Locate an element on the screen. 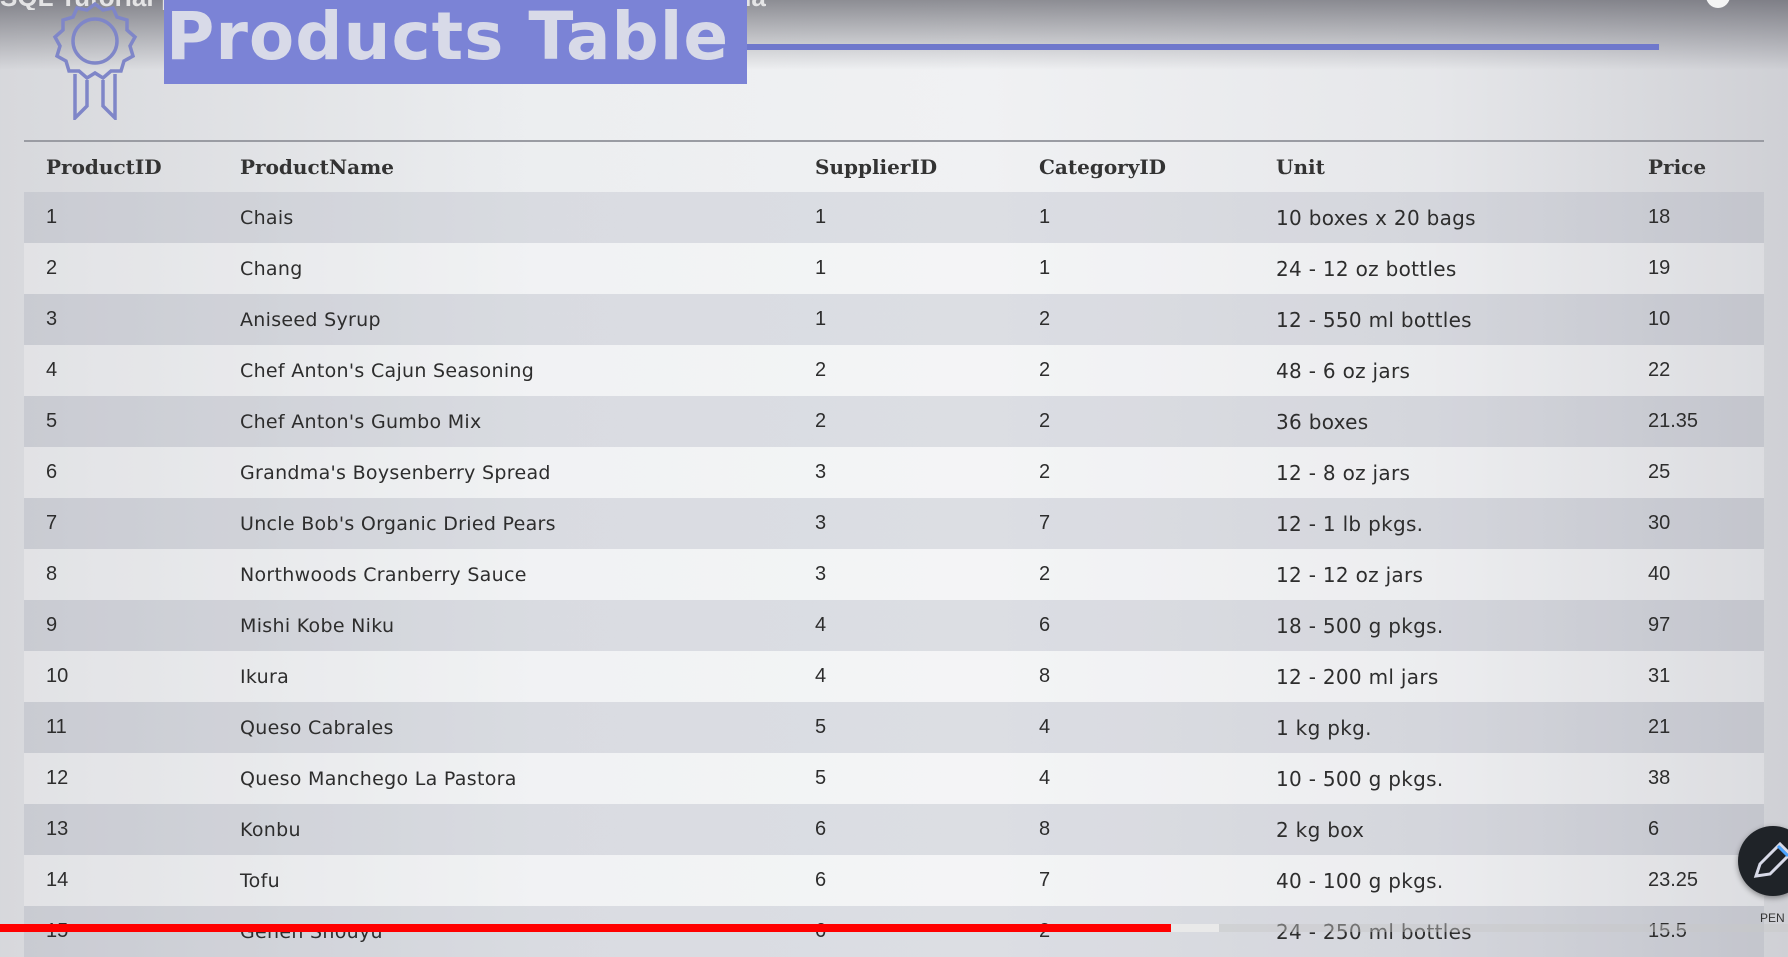 This screenshot has height=957, width=1788. pen-tool-button is located at coordinates (1763, 861).